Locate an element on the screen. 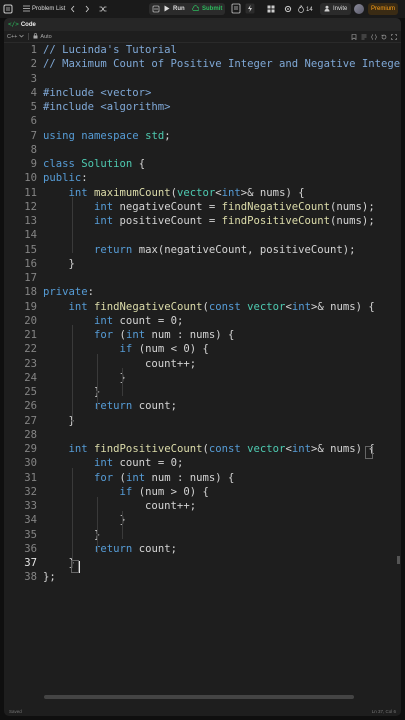 The image size is (405, 720). chevron-left-icon is located at coordinates (73, 10).